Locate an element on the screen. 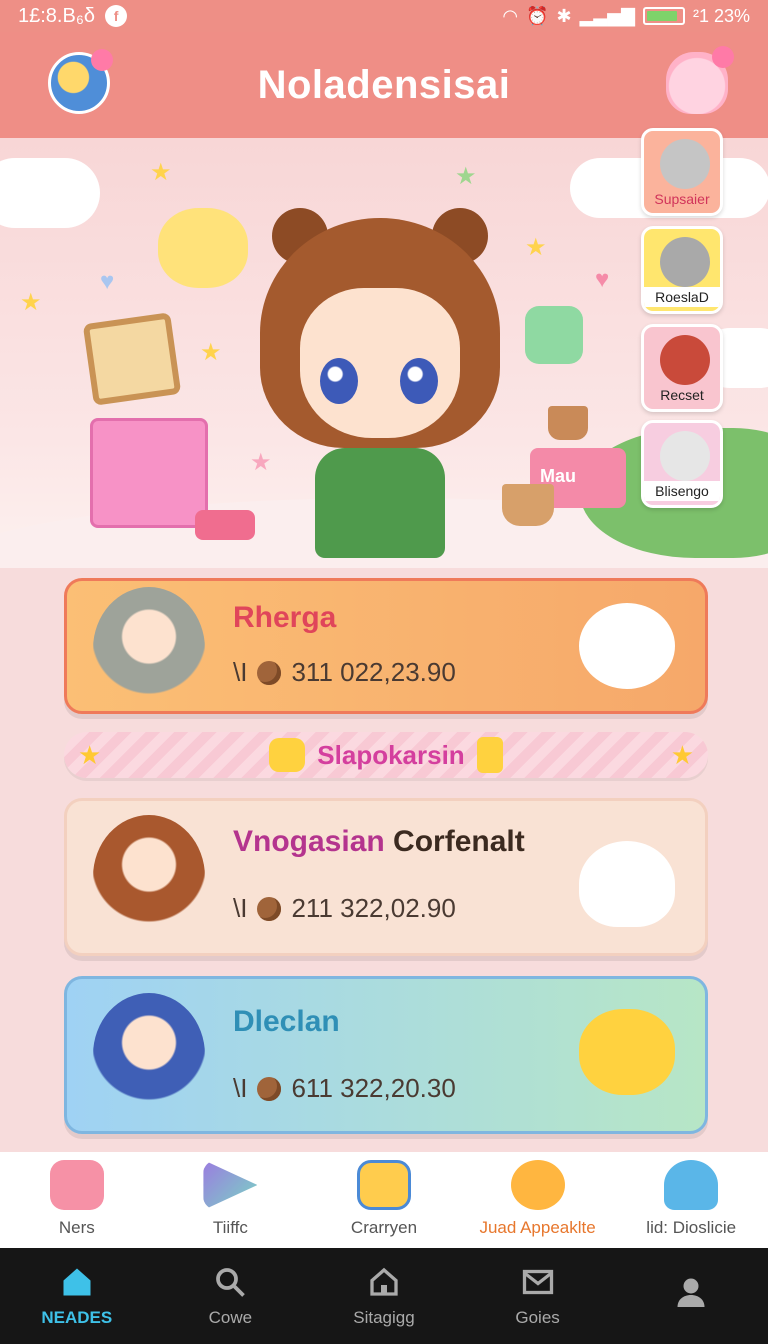 Image resolution: width=768 pixels, height=1344 pixels. app-header: Noladensisai is located at coordinates (384, 85).